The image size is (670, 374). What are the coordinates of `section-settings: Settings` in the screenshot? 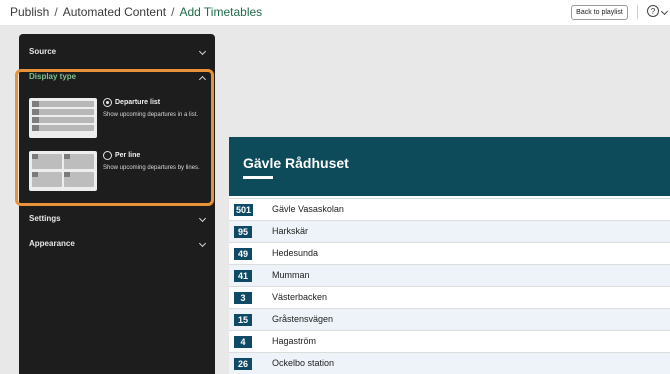 It's located at (117, 220).